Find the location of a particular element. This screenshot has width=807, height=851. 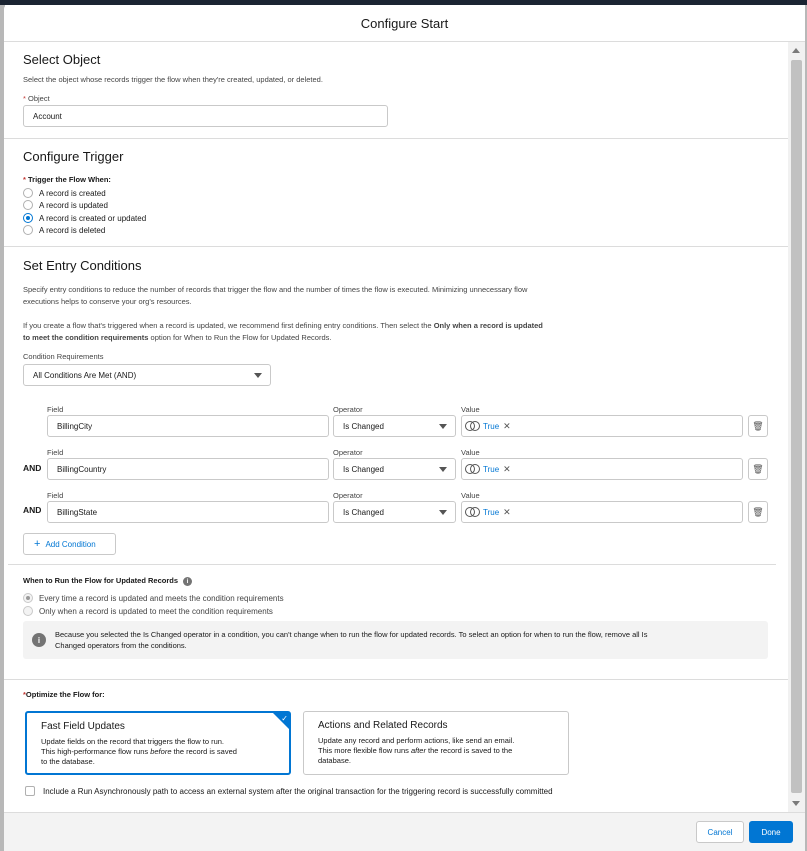

required-marker: * is located at coordinates (24, 98).